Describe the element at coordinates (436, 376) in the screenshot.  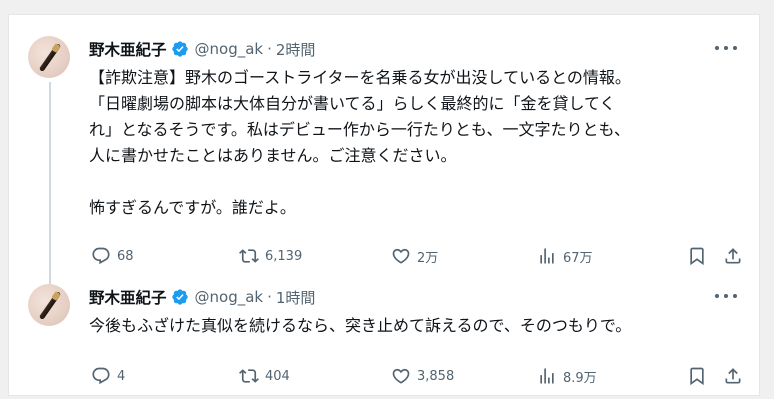
I see `like-count: 3,858` at that location.